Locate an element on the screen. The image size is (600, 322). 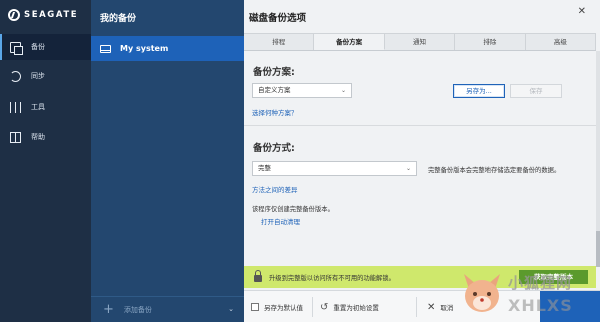
plus-icon: + is located at coordinates (108, 309).